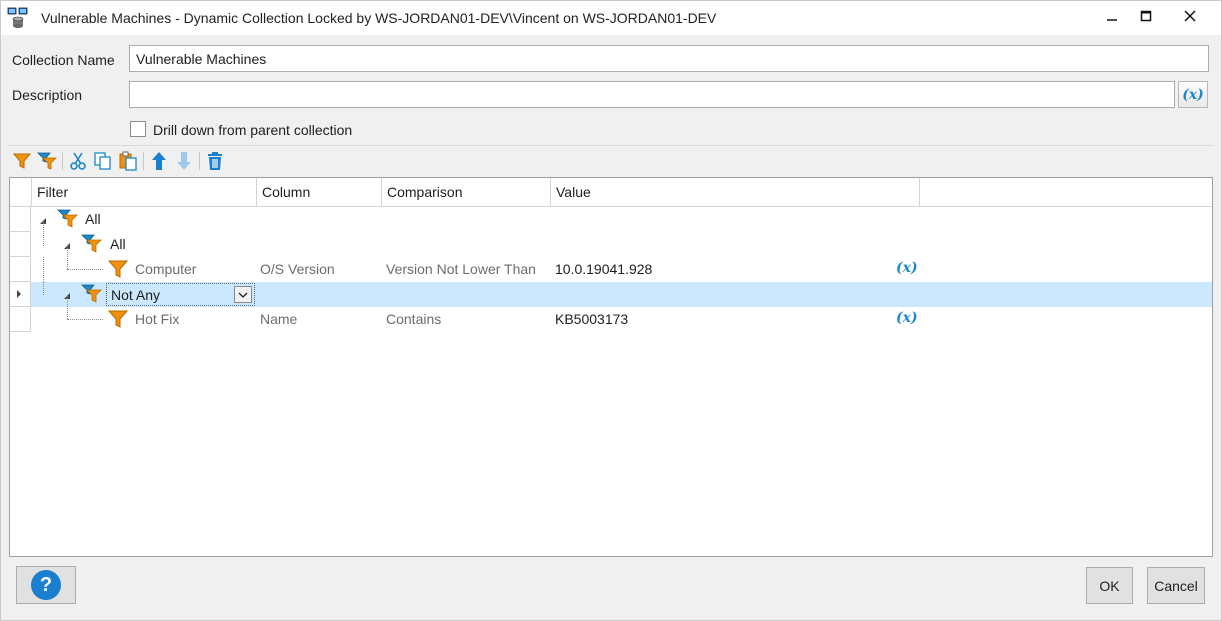 This screenshot has width=1222, height=621. What do you see at coordinates (592, 319) in the screenshot?
I see `value-cell: KB5003173` at bounding box center [592, 319].